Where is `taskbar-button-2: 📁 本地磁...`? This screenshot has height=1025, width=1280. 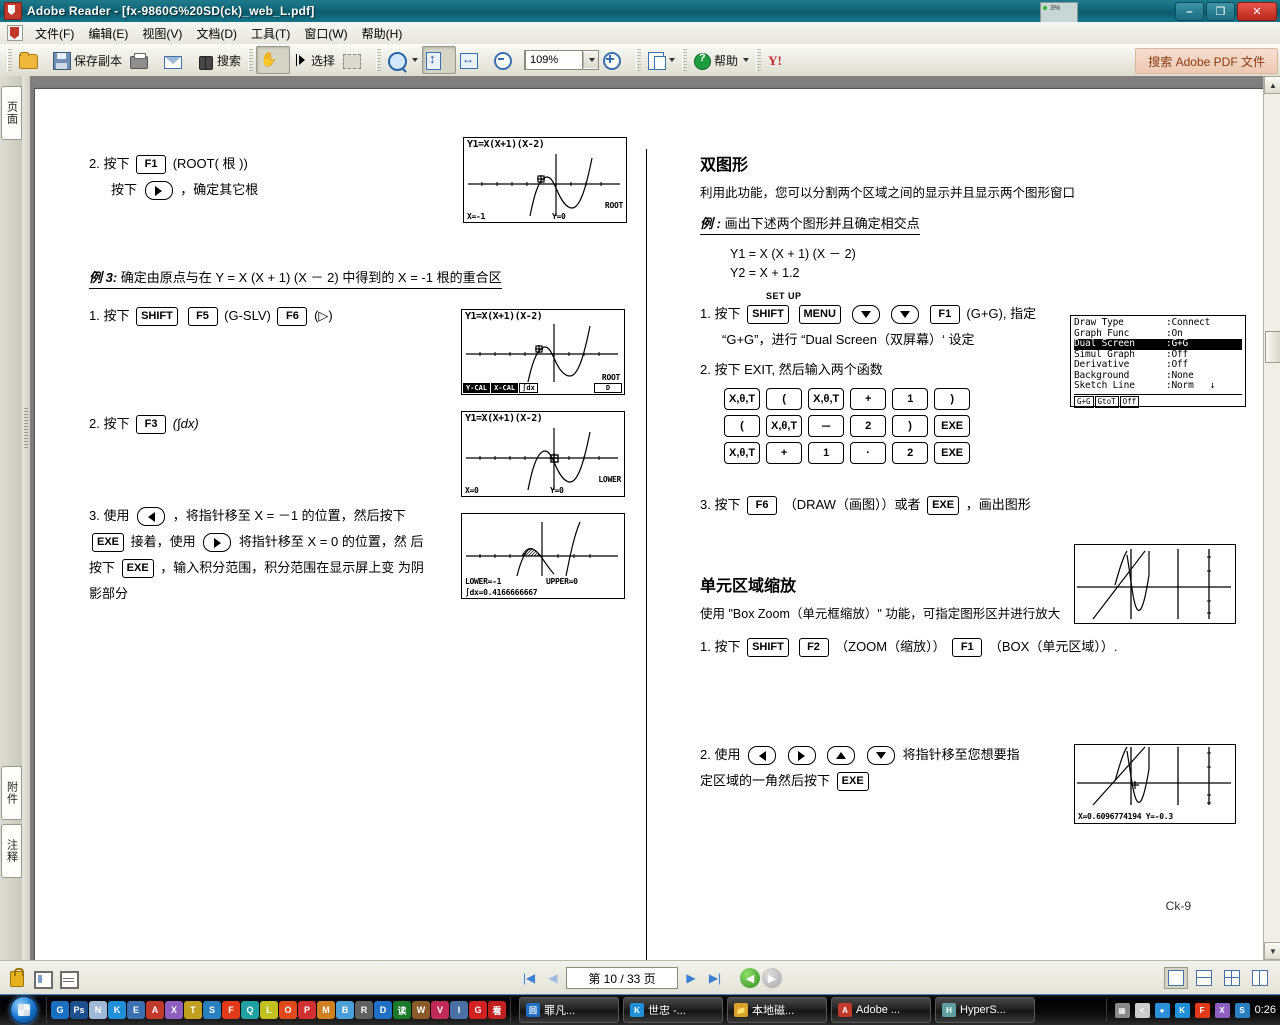 taskbar-button-2: 📁 本地磁... is located at coordinates (777, 1010).